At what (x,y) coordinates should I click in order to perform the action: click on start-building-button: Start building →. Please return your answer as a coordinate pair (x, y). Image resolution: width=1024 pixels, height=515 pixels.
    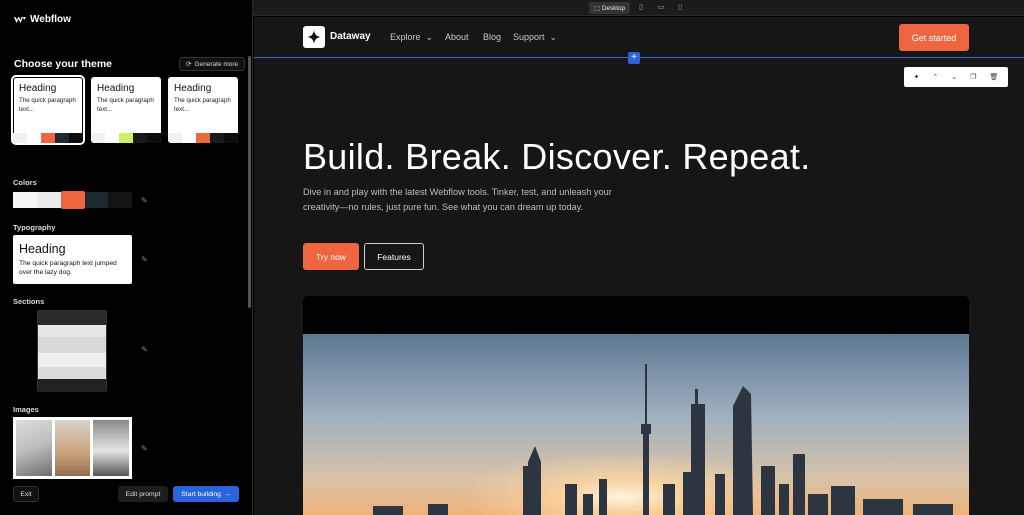
    Looking at the image, I should click on (206, 494).